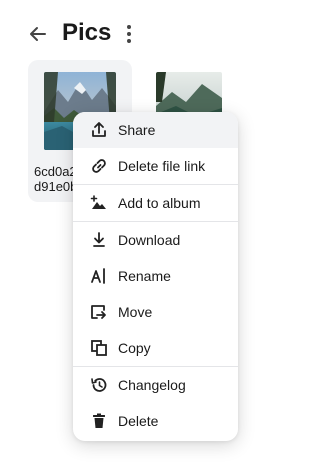 This screenshot has height=468, width=320. Describe the element at coordinates (152, 385) in the screenshot. I see `menu-item-label: Changelog` at that location.